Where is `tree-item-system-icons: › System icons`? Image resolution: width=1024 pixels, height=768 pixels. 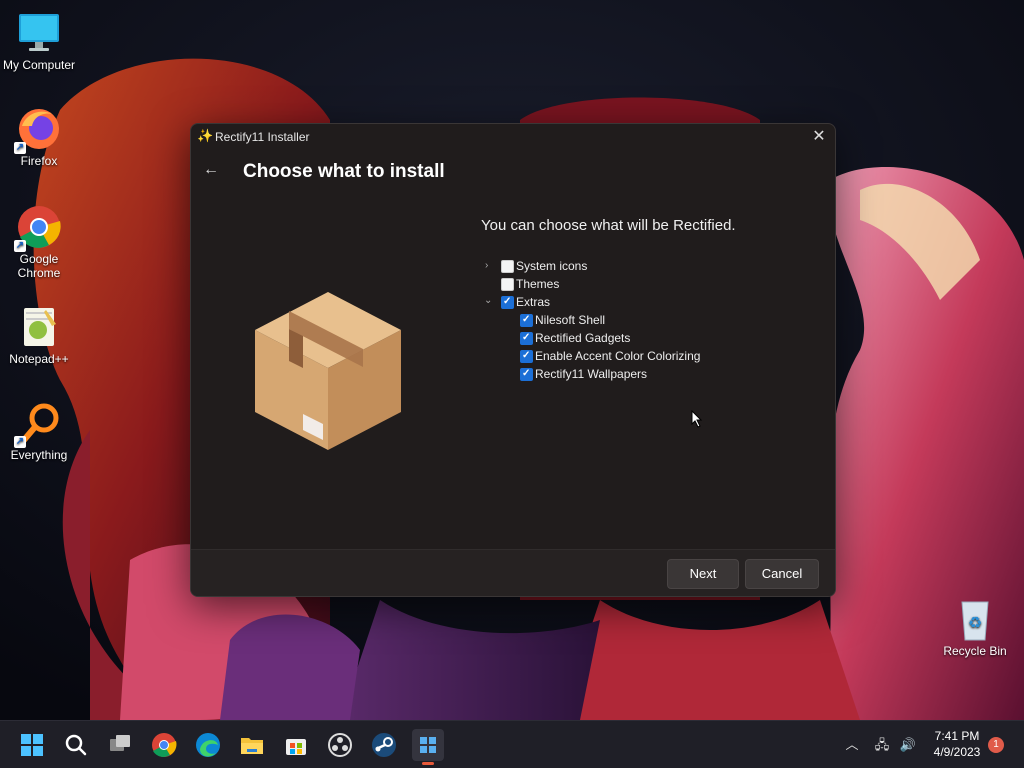 tree-item-system-icons: › System icons is located at coordinates (623, 266).